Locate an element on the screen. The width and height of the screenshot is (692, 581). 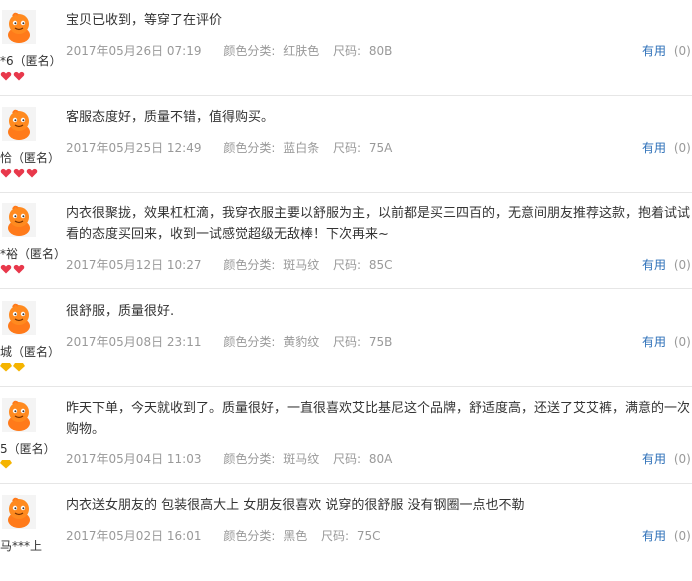
review-meta: 2017年05月25日 12:49 颜色分类: 蓝白条 尺码: 75A is located at coordinates (229, 147).